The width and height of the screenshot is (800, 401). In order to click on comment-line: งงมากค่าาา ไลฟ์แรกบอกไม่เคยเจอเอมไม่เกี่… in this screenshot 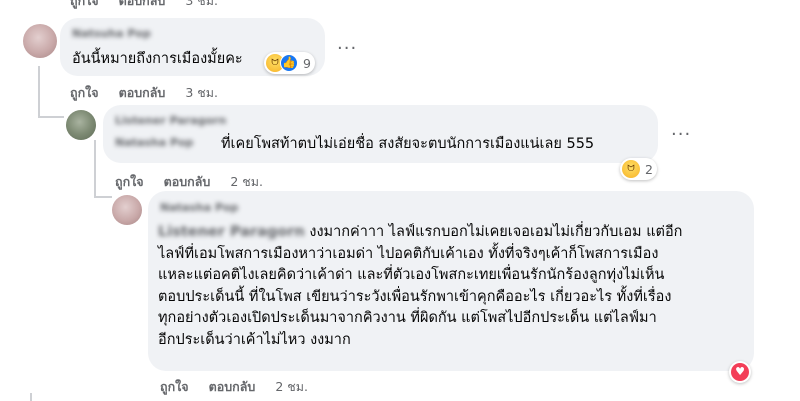, I will do `click(496, 232)`.